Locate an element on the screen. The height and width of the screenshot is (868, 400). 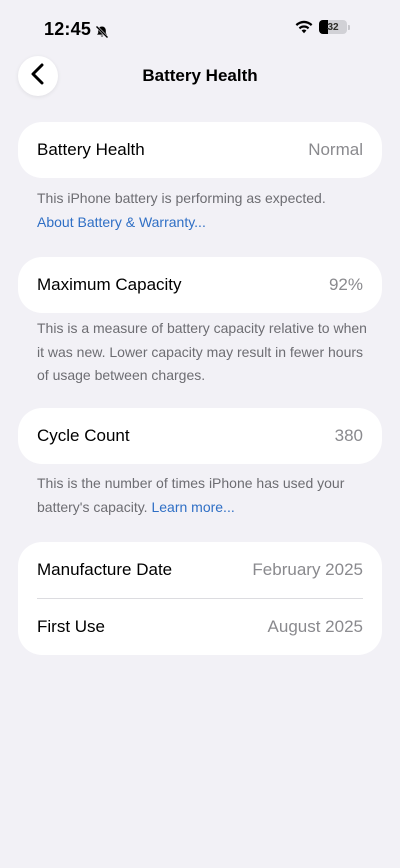
status-time-group: 12:45 is located at coordinates (76, 29).